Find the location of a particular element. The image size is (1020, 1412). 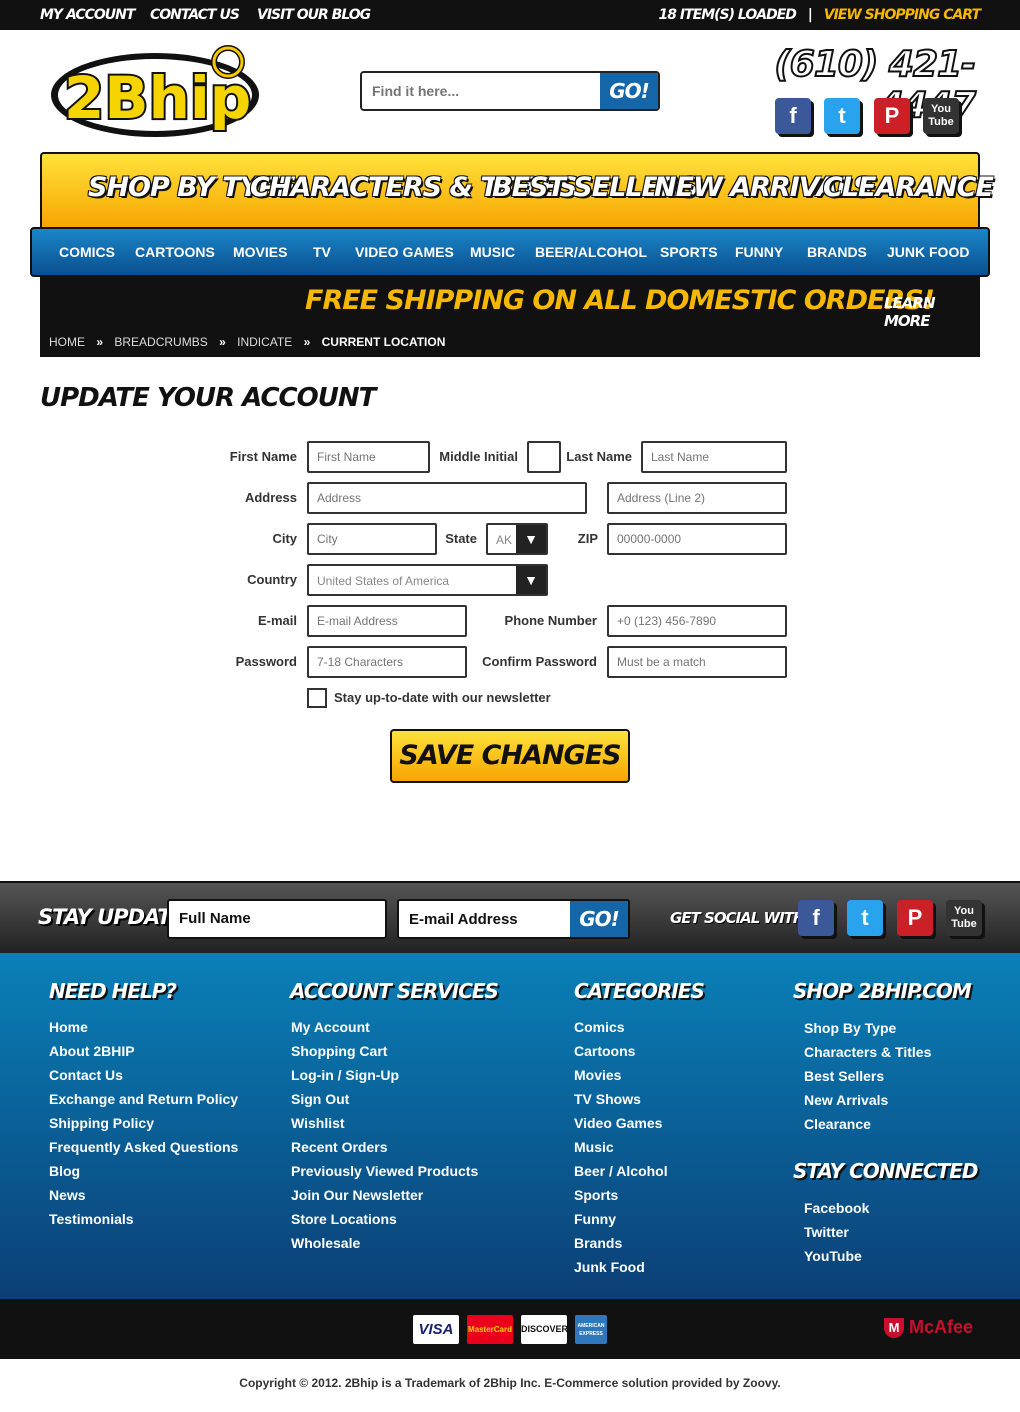

cat-beer-alcohol: BEER/ALCOHOL is located at coordinates (591, 252).